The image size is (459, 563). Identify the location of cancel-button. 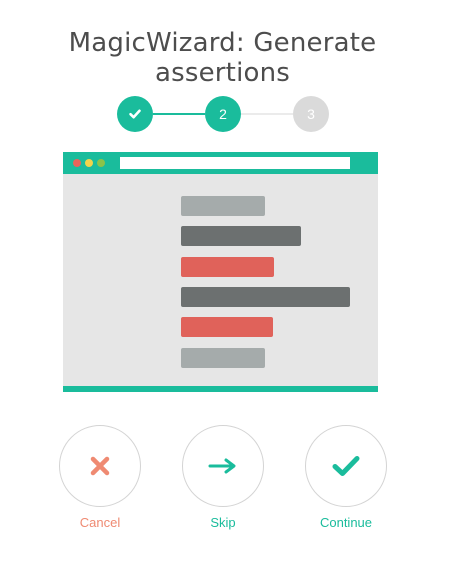
(100, 466).